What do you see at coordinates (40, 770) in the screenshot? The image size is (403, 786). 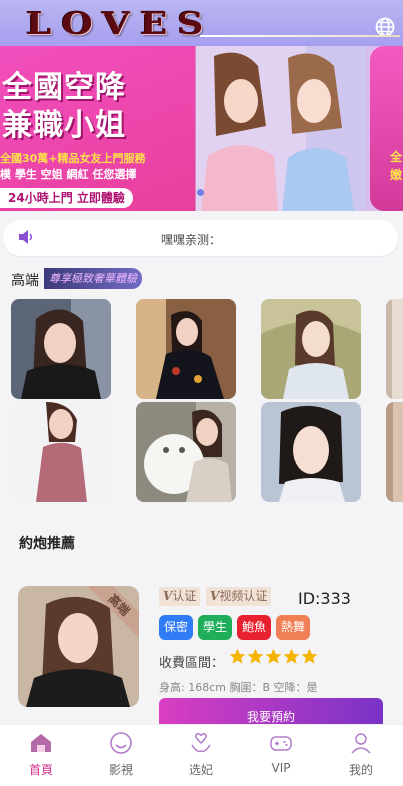 I see `tab-label: 首頁` at bounding box center [40, 770].